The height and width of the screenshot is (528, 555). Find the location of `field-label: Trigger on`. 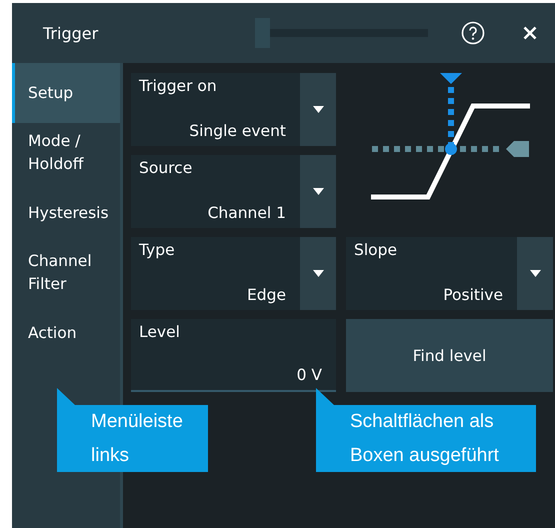

field-label: Trigger on is located at coordinates (178, 86).